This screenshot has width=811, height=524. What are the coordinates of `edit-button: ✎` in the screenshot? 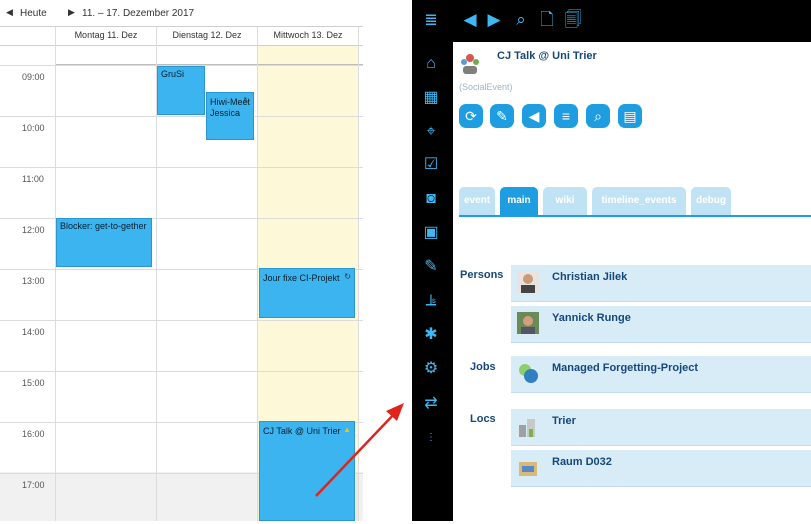 It's located at (502, 116).